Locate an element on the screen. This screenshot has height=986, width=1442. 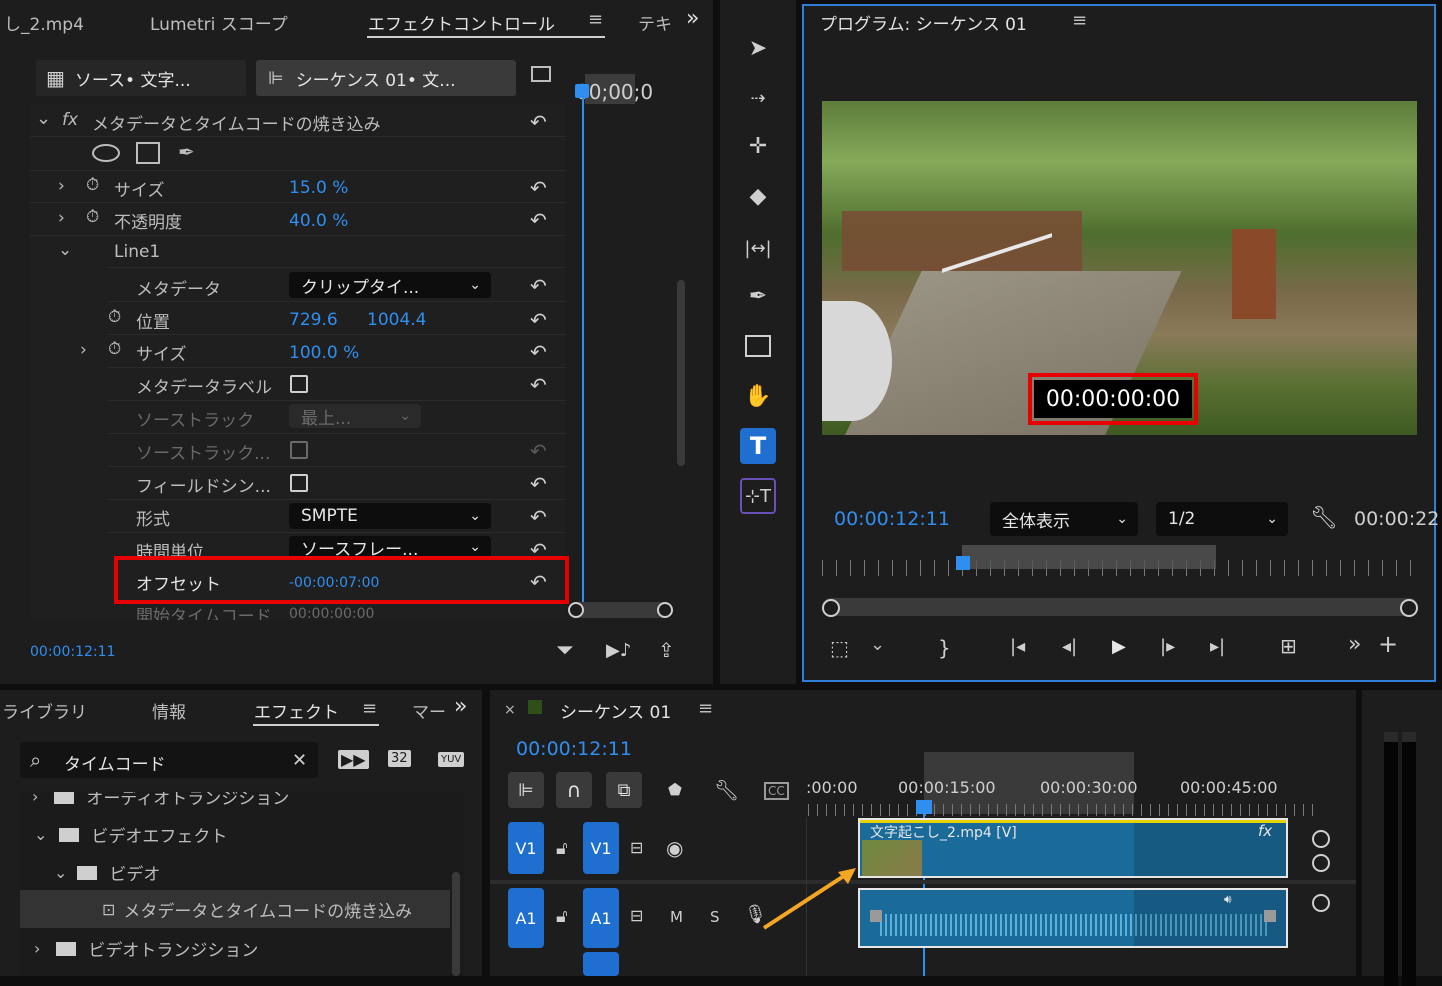
tab-lumetri: Lumetri スコープ is located at coordinates (219, 22).